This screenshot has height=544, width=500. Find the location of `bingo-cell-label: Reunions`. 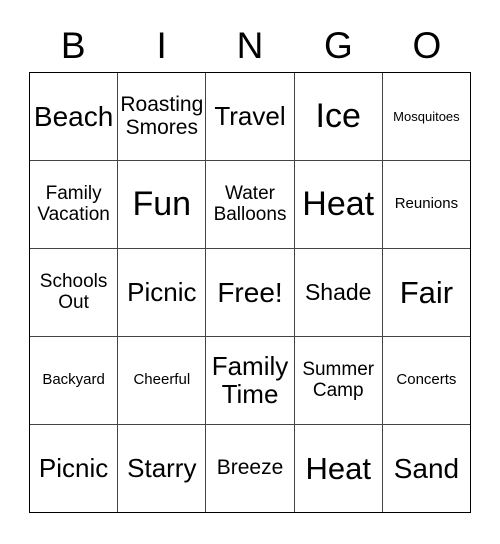

bingo-cell-label: Reunions is located at coordinates (426, 204).